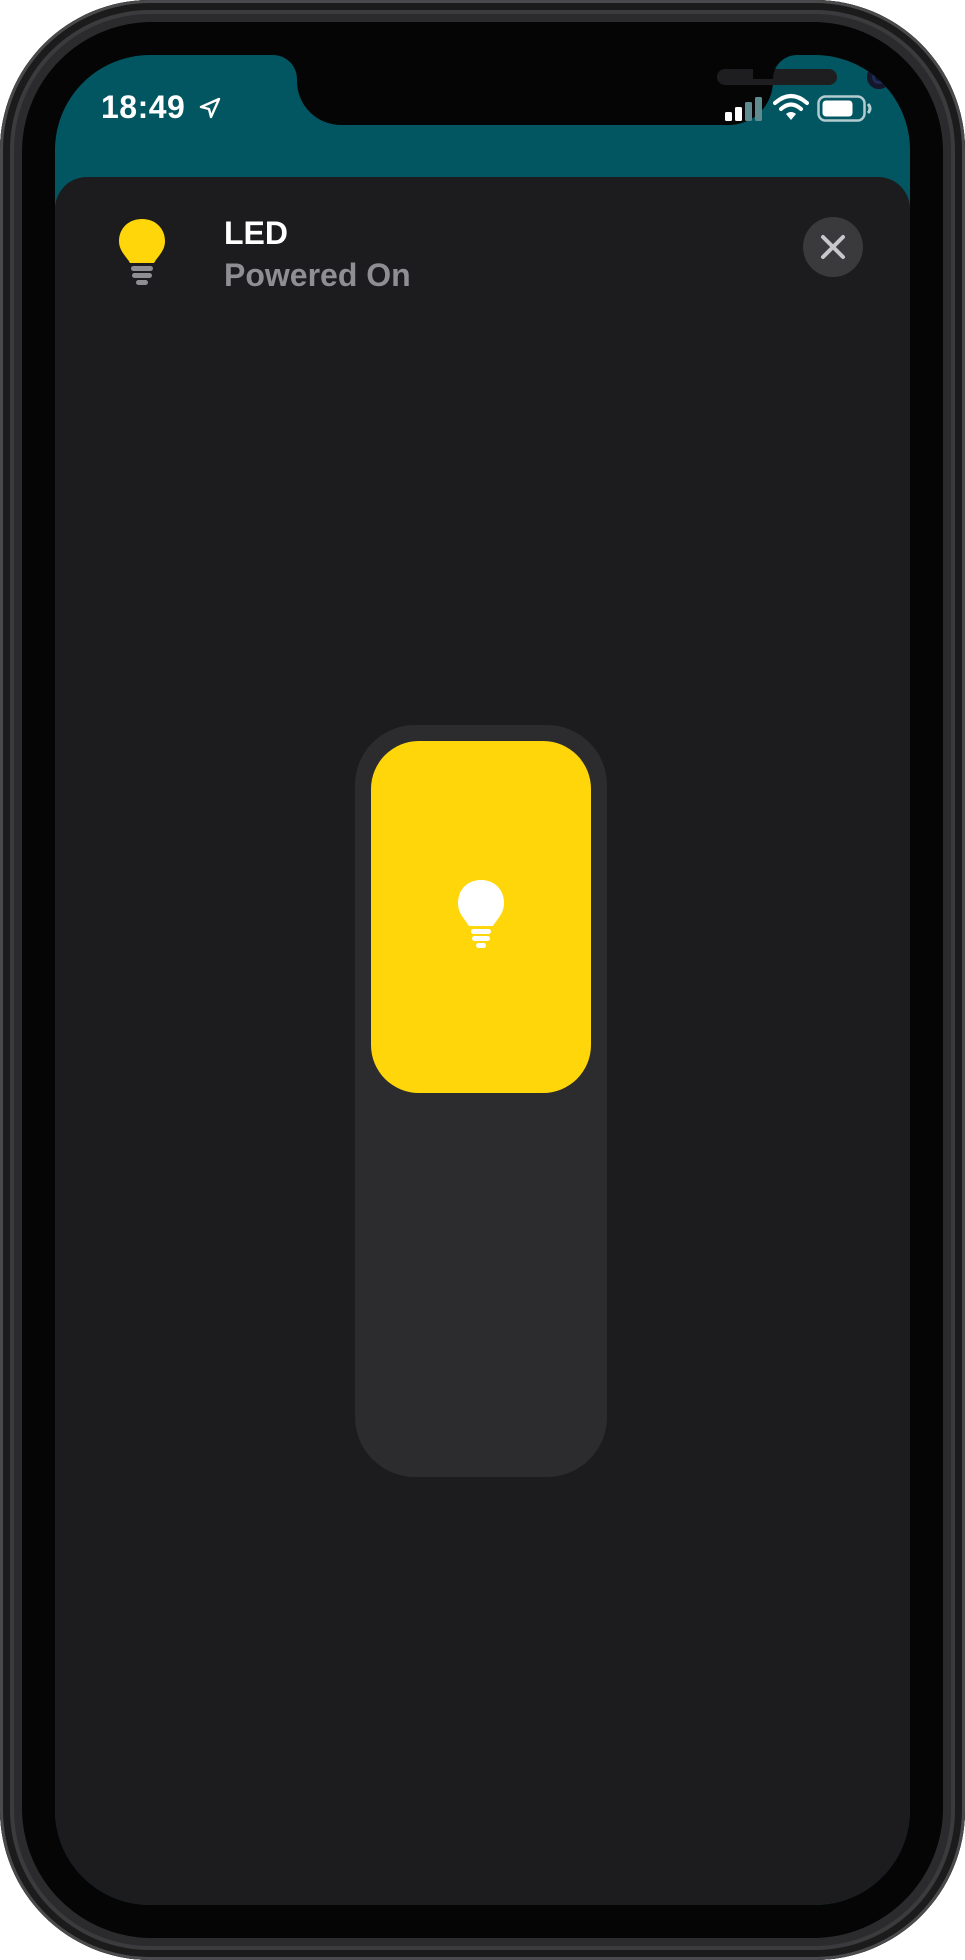 Image resolution: width=965 pixels, height=1960 pixels. Describe the element at coordinates (879, 77) in the screenshot. I see `front-camera` at that location.